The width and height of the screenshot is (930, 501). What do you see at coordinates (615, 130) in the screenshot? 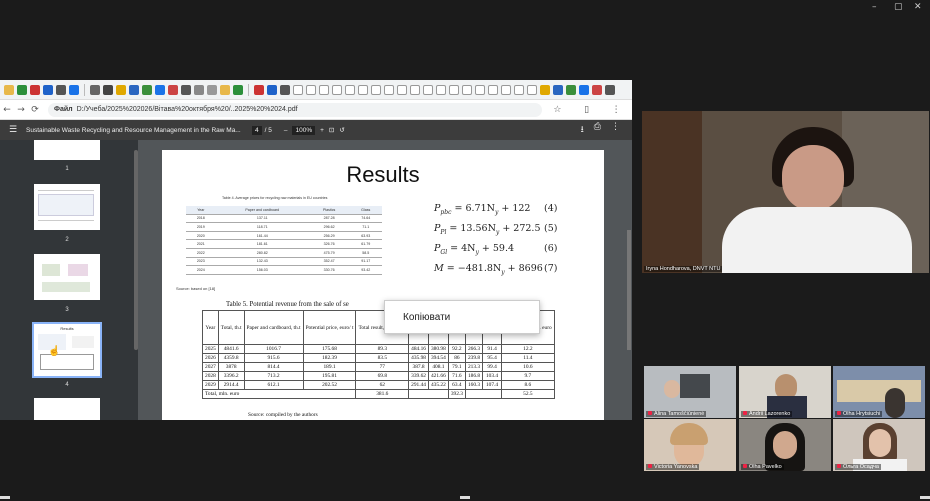
I see `more-icon: ⋮` at bounding box center [615, 130].